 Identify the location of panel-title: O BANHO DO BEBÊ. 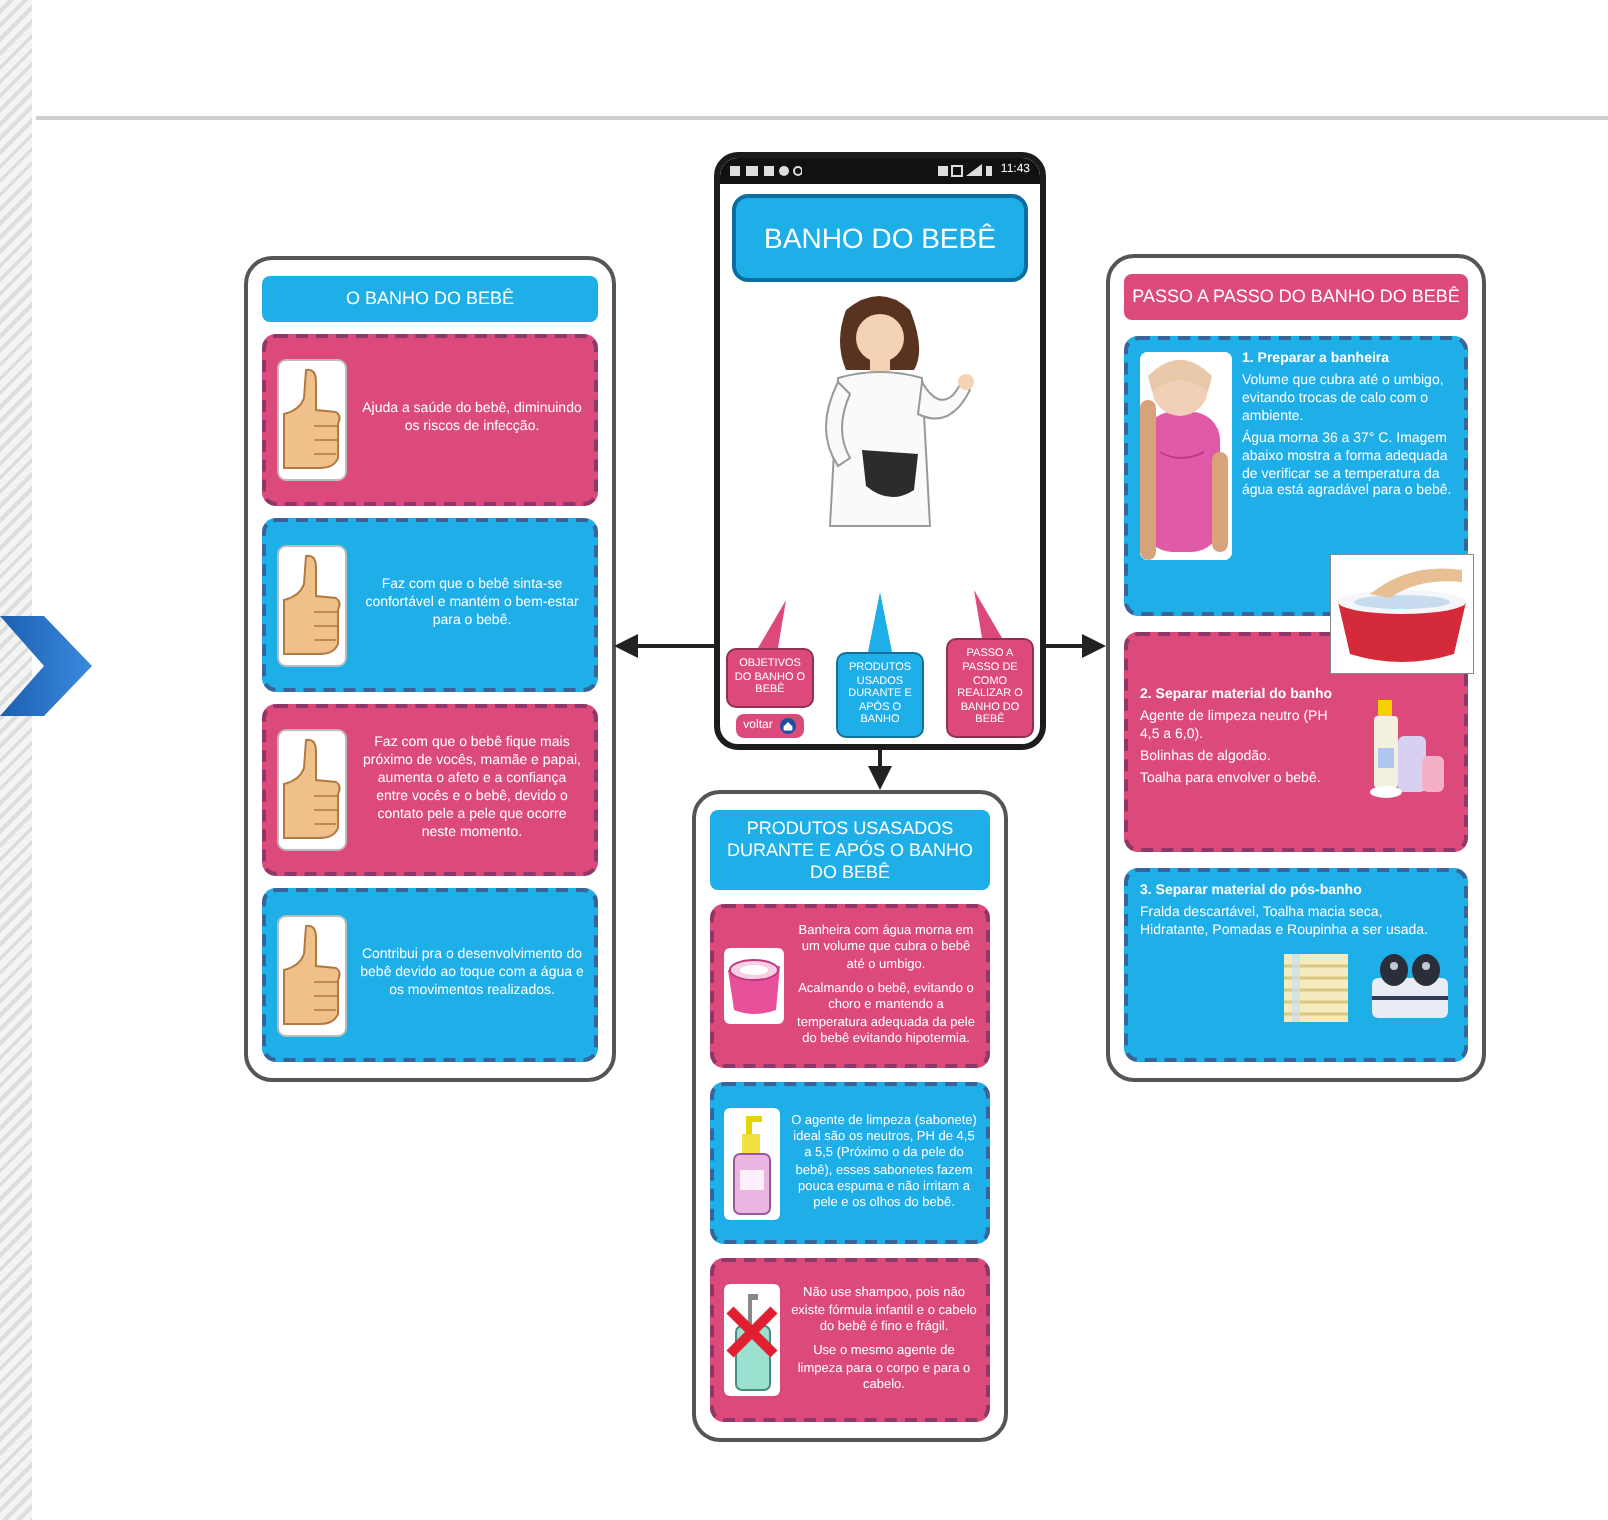
(430, 299).